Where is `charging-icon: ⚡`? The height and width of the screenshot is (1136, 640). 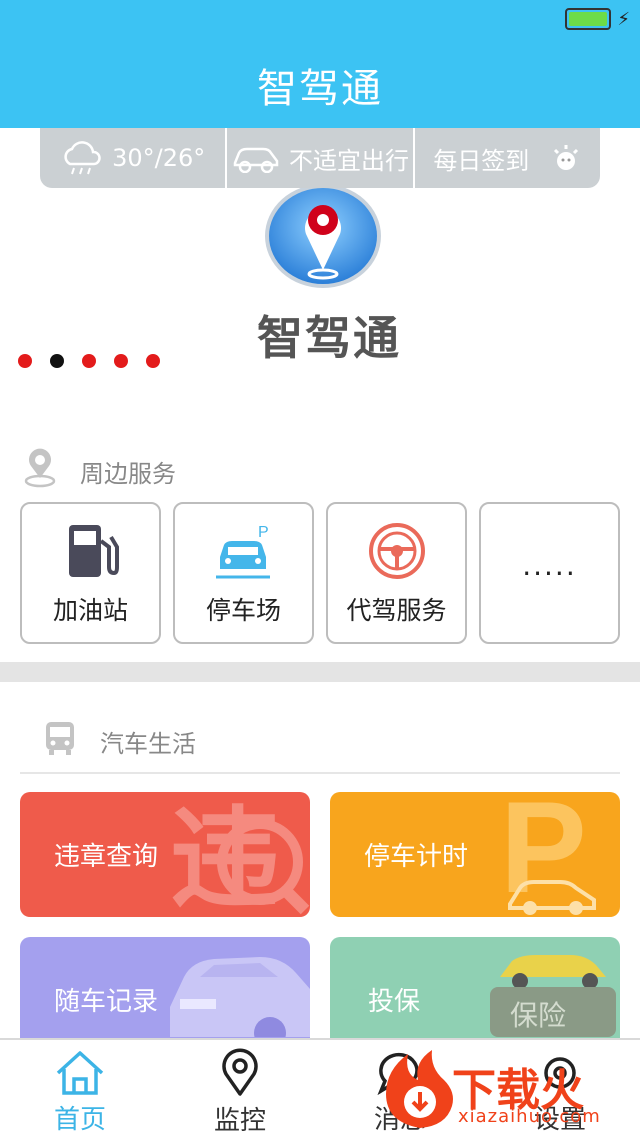 charging-icon: ⚡ is located at coordinates (623, 19).